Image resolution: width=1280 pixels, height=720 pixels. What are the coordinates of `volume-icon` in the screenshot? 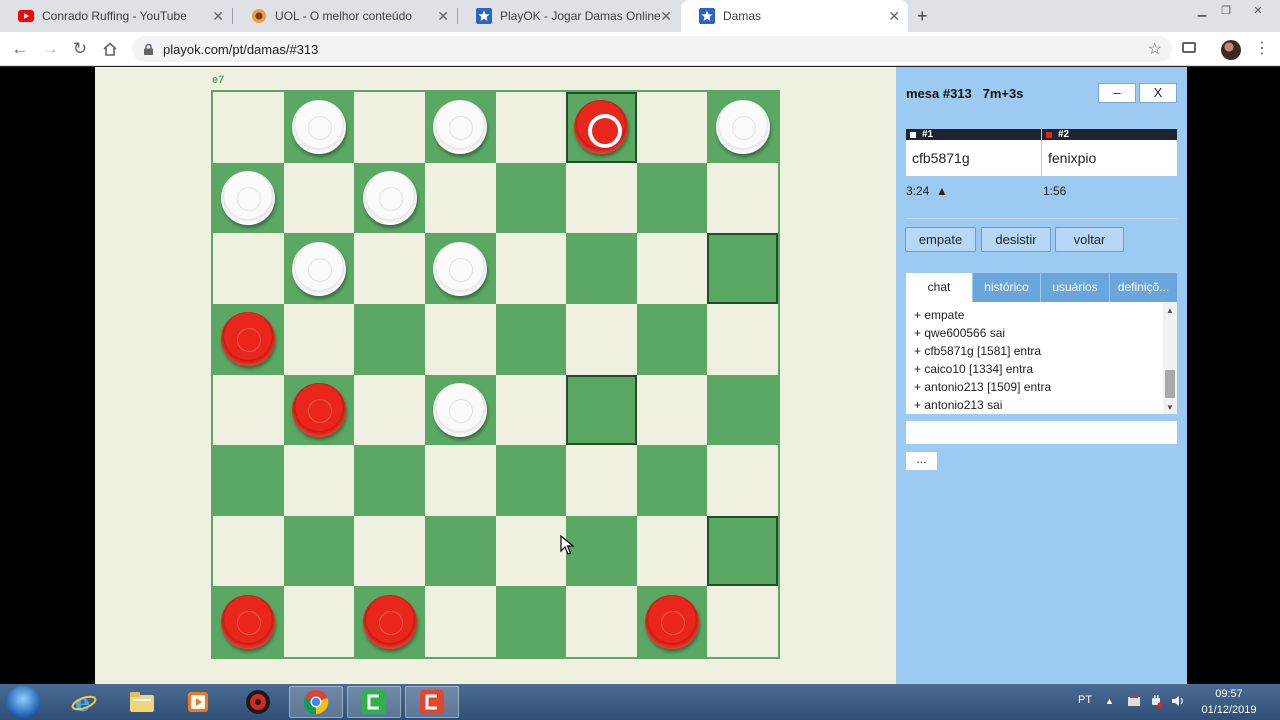 It's located at (1178, 702).